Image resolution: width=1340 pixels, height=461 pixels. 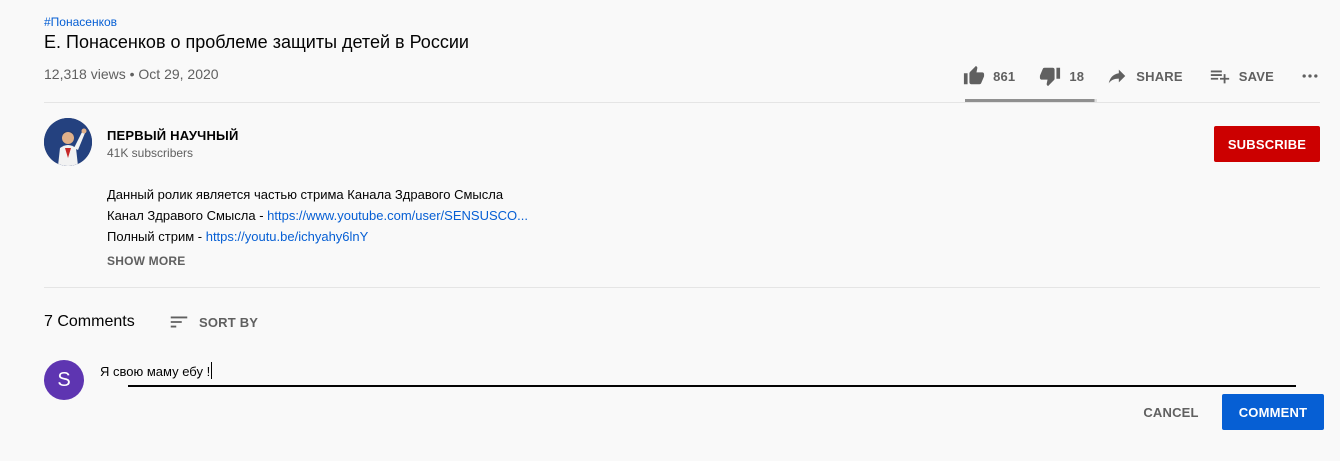 I want to click on save-button: SAVE, so click(x=1241, y=76).